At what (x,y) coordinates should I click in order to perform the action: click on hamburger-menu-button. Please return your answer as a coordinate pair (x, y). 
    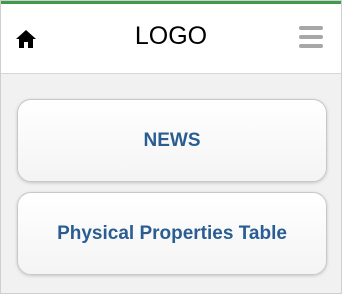
    Looking at the image, I should click on (311, 37).